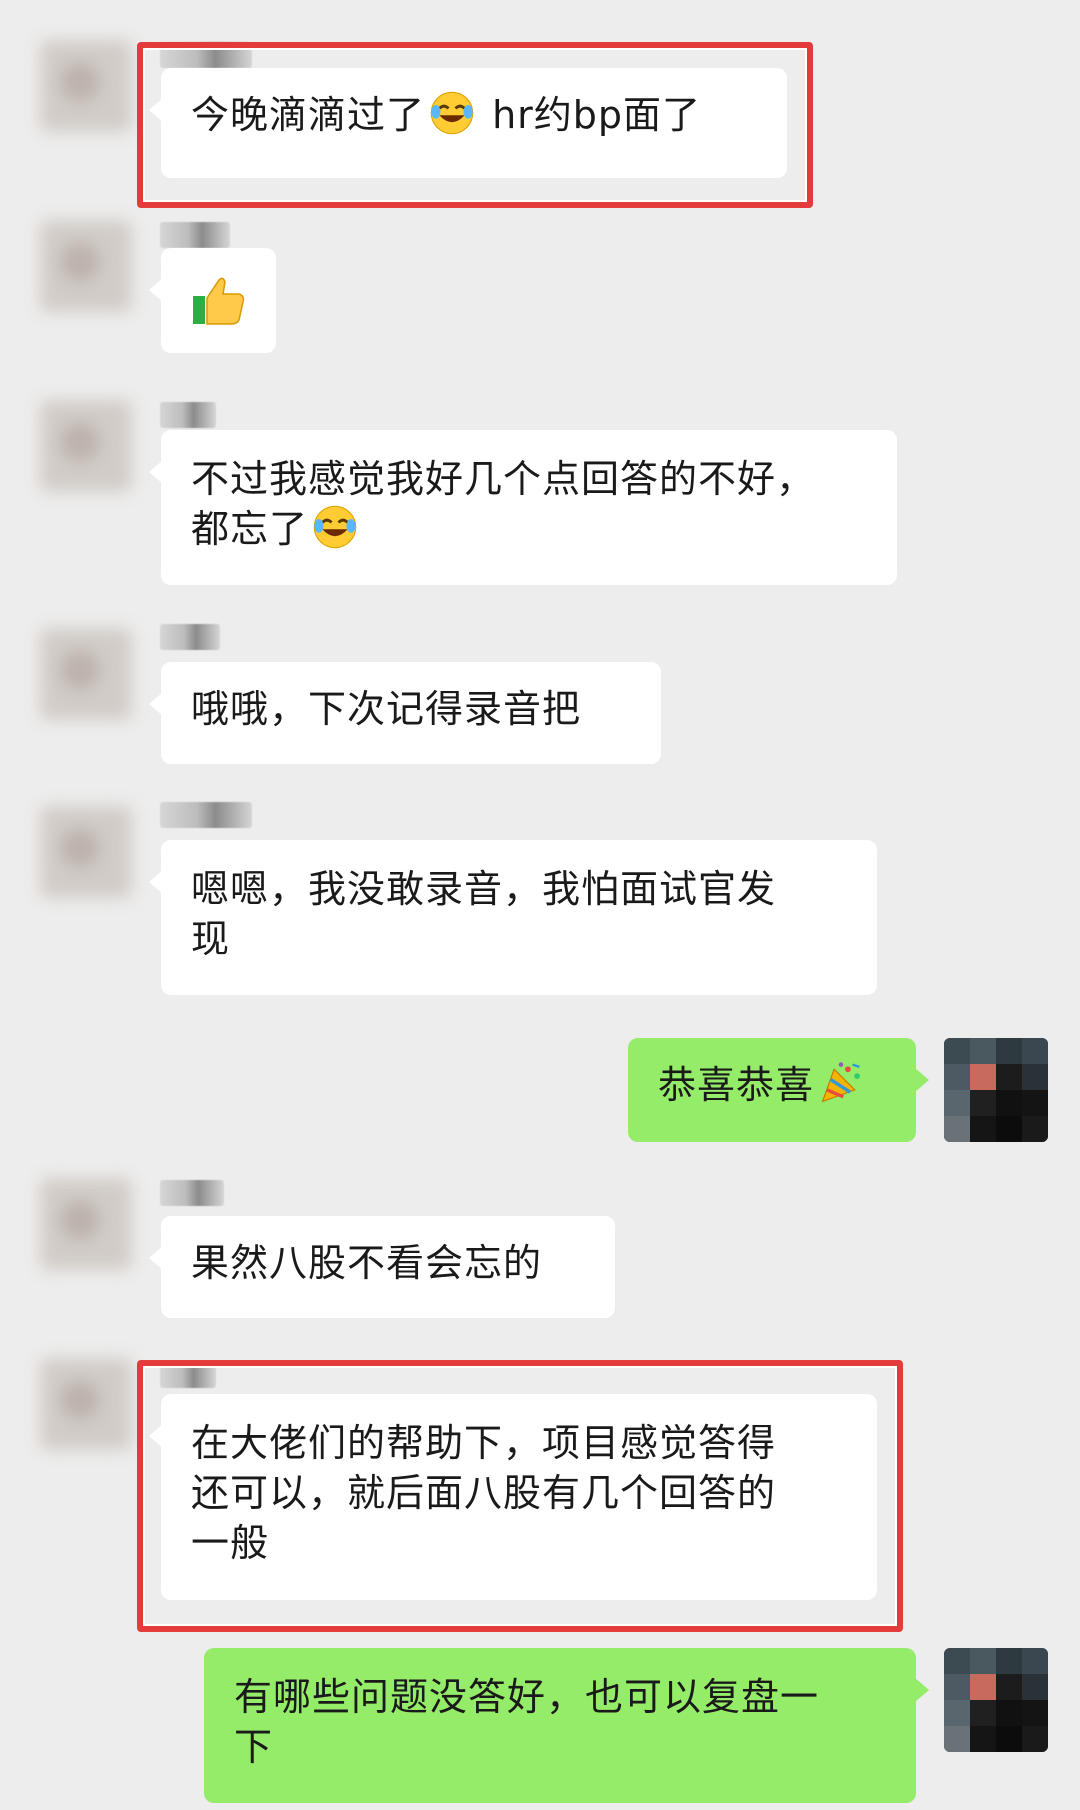 Image resolution: width=1080 pixels, height=1810 pixels. Describe the element at coordinates (527, 1697) in the screenshot. I see `message-line: 有哪些问题没答好，也可以复盘一` at that location.